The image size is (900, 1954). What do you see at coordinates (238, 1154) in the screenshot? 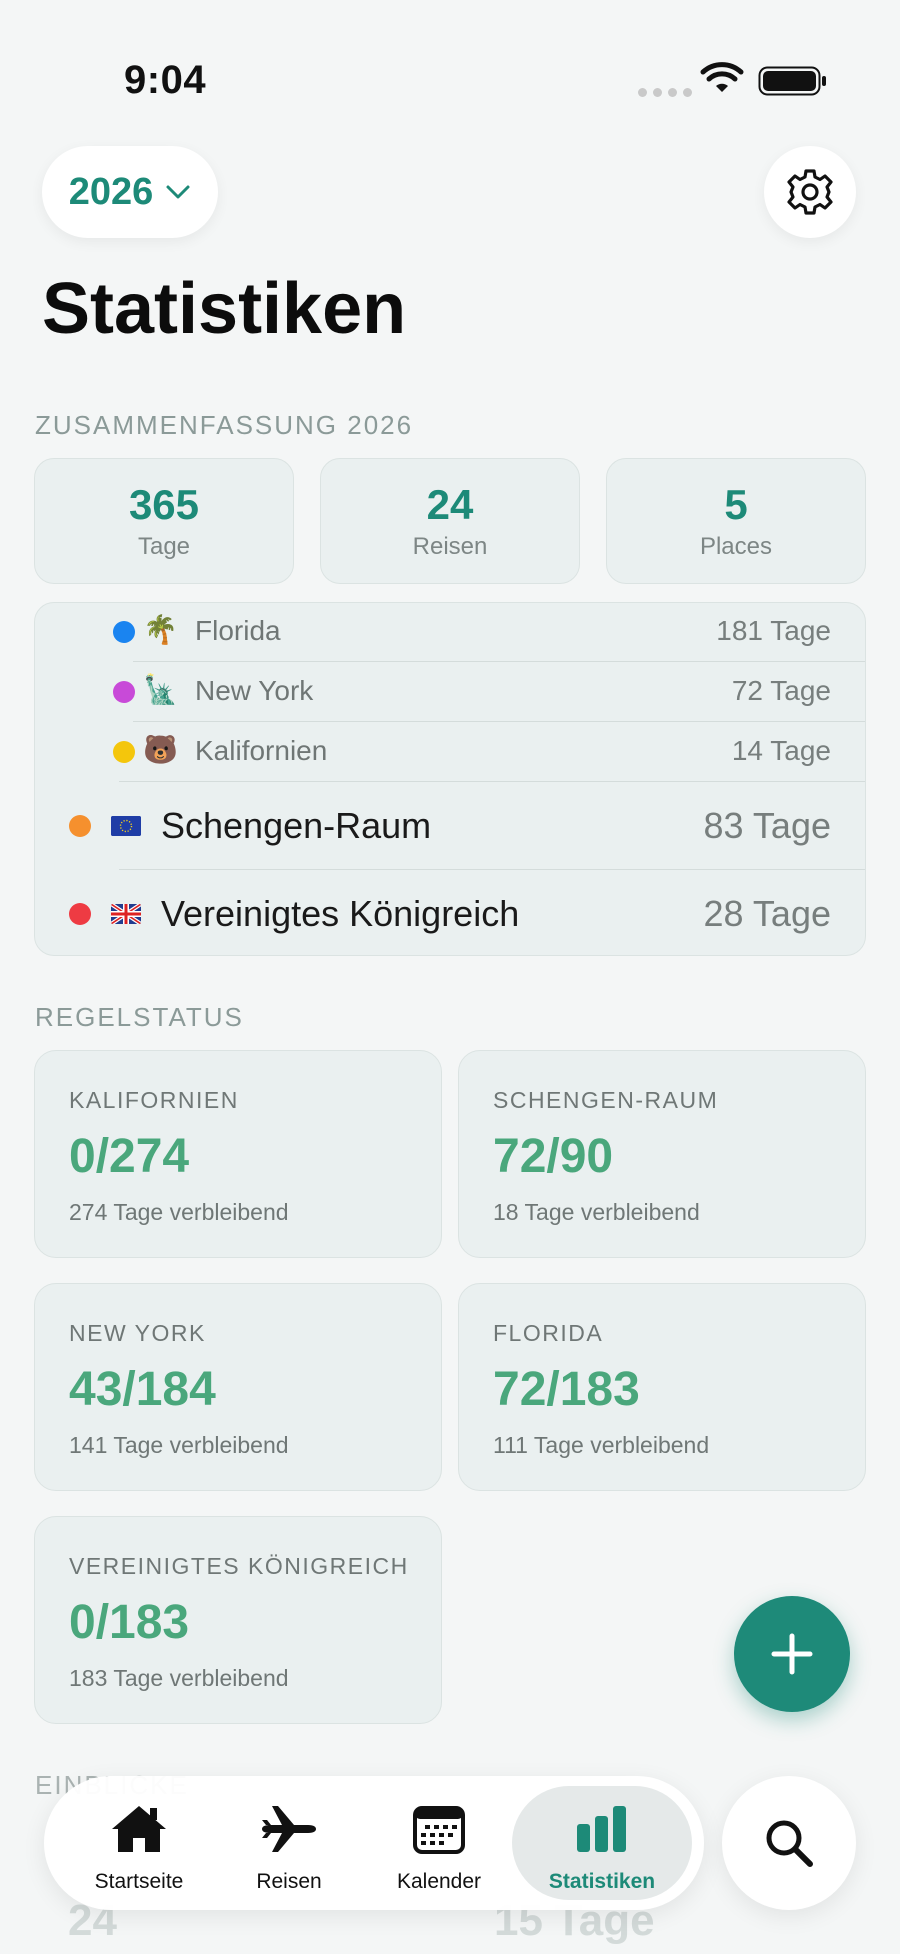
I see `rule-card-kalifornien: KALIFORNIEN 0/274 274 Tage verbleibend` at bounding box center [238, 1154].